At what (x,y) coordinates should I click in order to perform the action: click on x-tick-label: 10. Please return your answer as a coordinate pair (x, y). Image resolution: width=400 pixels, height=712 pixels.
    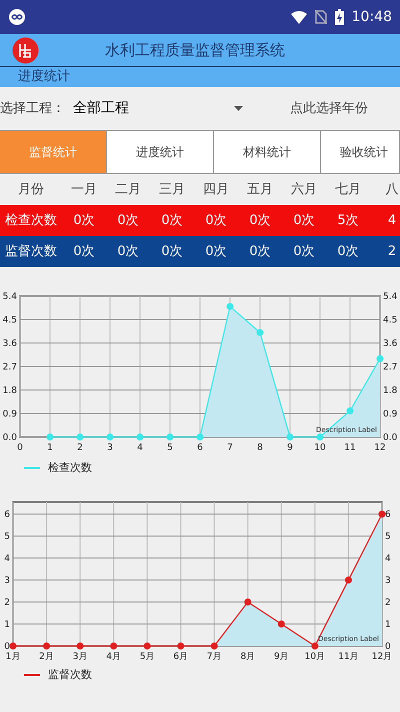
    Looking at the image, I should click on (320, 448).